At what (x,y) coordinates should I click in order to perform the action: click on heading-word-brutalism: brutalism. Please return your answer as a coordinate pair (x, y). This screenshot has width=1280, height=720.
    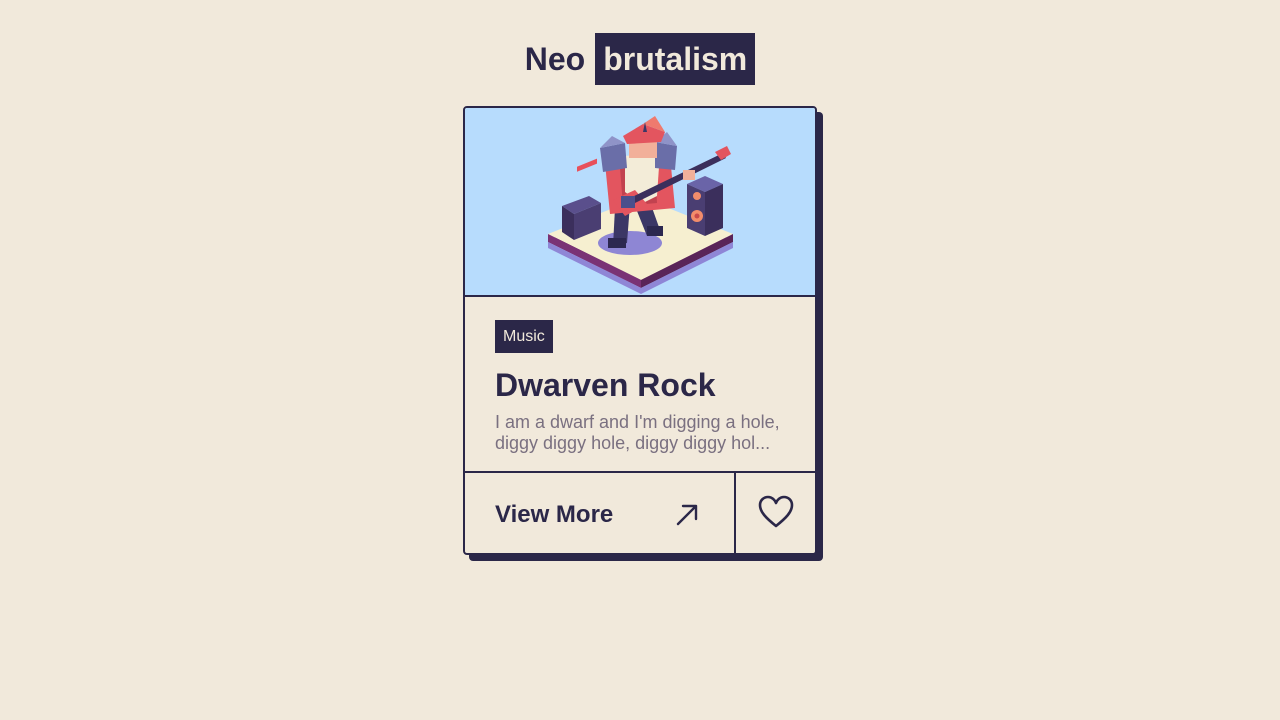
    Looking at the image, I should click on (675, 59).